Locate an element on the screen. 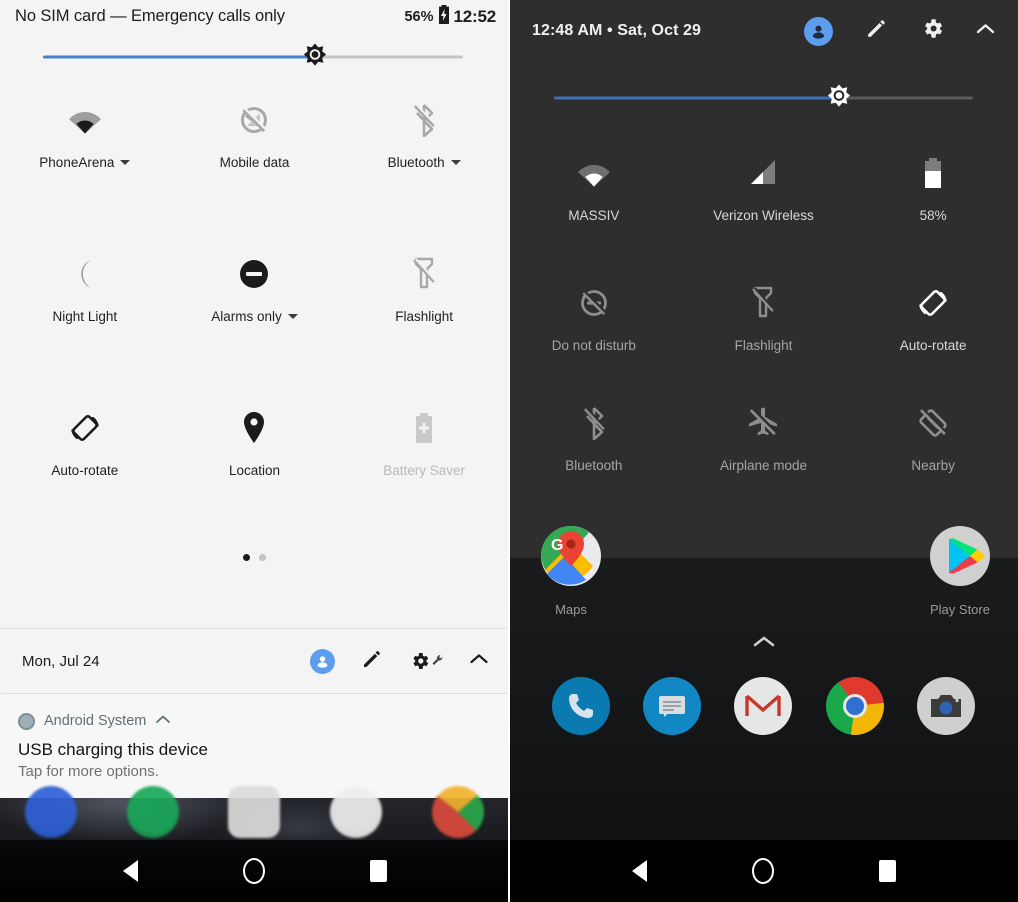 This screenshot has width=1018, height=902. home-app-play-store: Play Store is located at coordinates (960, 571).